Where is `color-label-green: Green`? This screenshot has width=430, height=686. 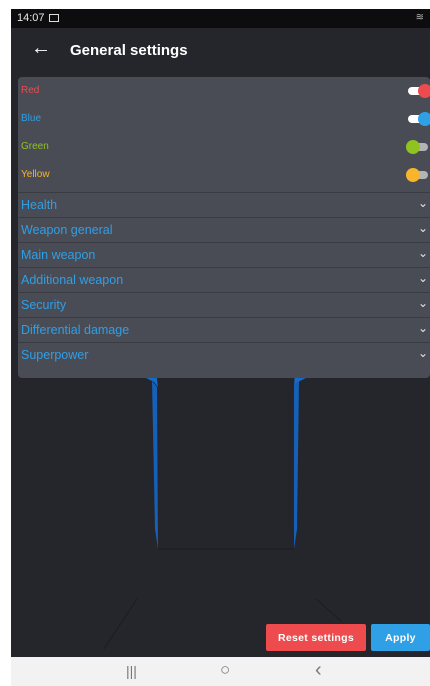 color-label-green: Green is located at coordinates (35, 146).